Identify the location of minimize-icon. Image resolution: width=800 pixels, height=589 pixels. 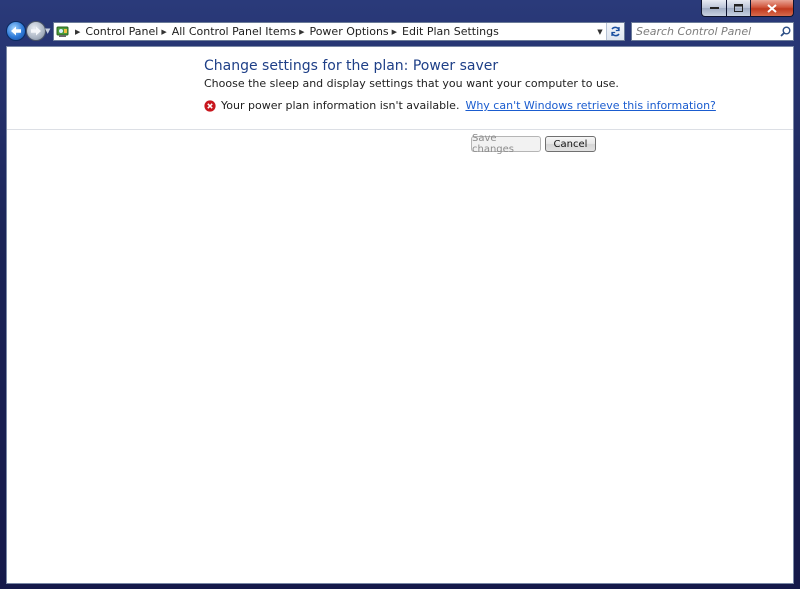
(714, 8).